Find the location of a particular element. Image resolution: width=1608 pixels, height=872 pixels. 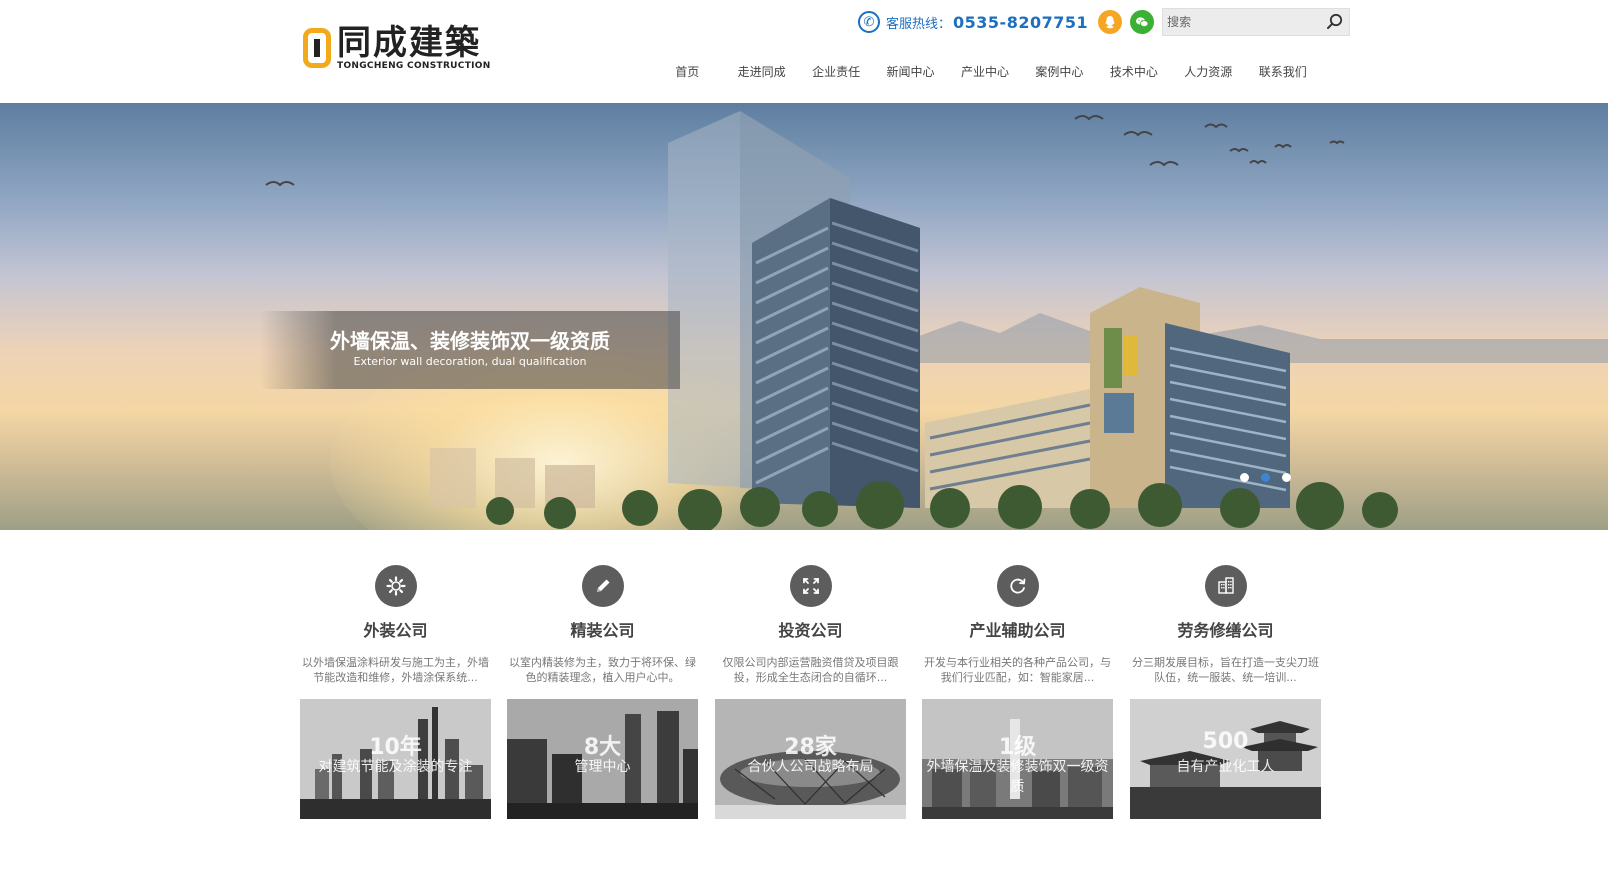

service-card: 500 自有产业化工人 is located at coordinates (1225, 759).